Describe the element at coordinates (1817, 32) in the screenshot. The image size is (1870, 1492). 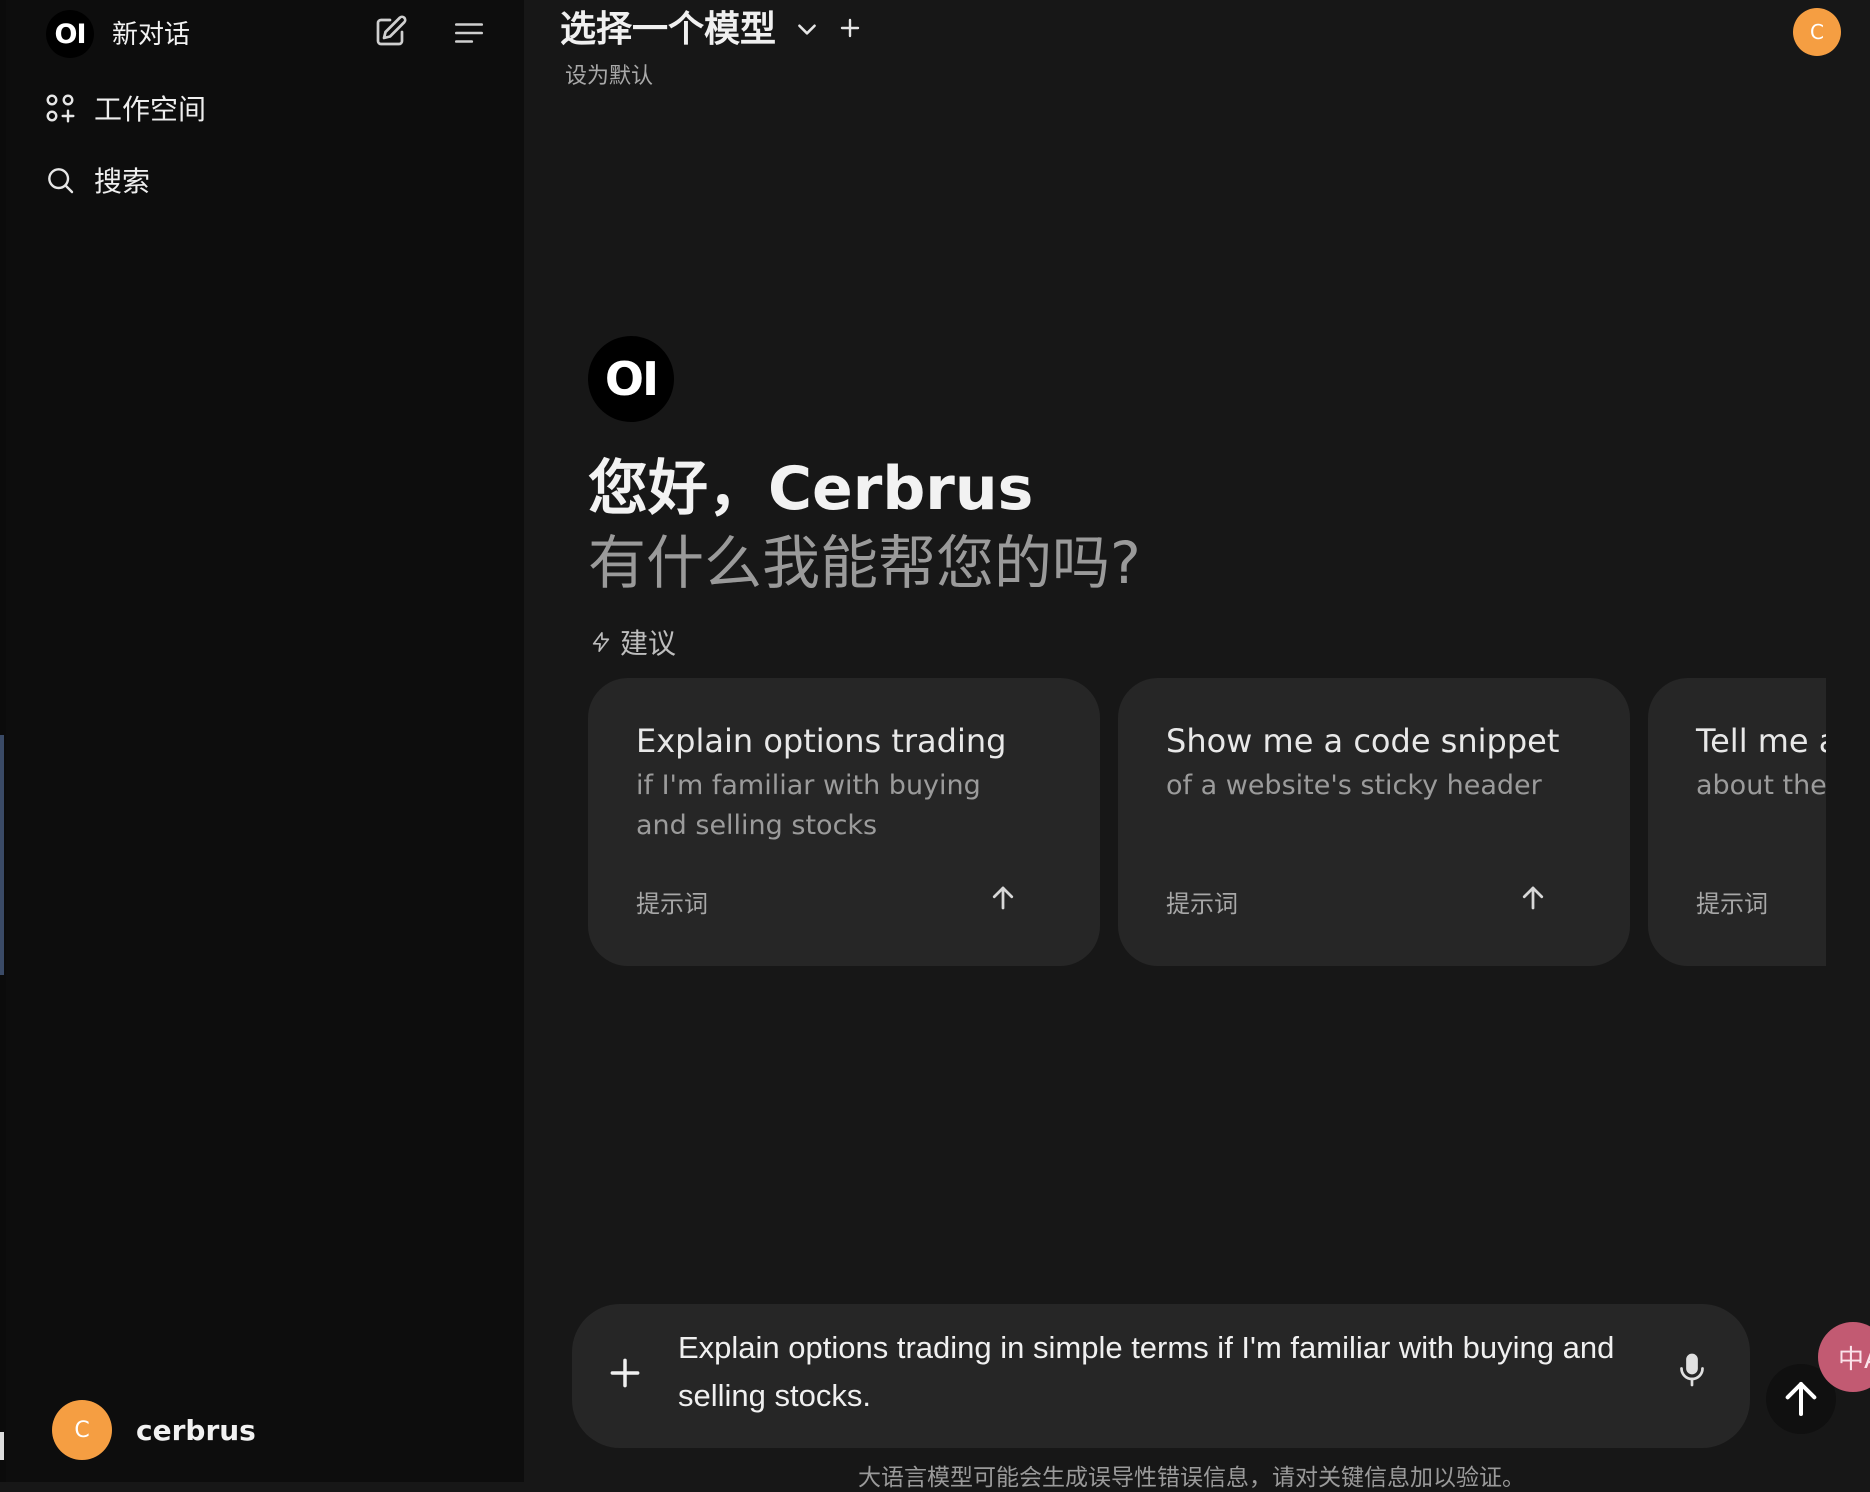
I see `header-avatar: C` at that location.